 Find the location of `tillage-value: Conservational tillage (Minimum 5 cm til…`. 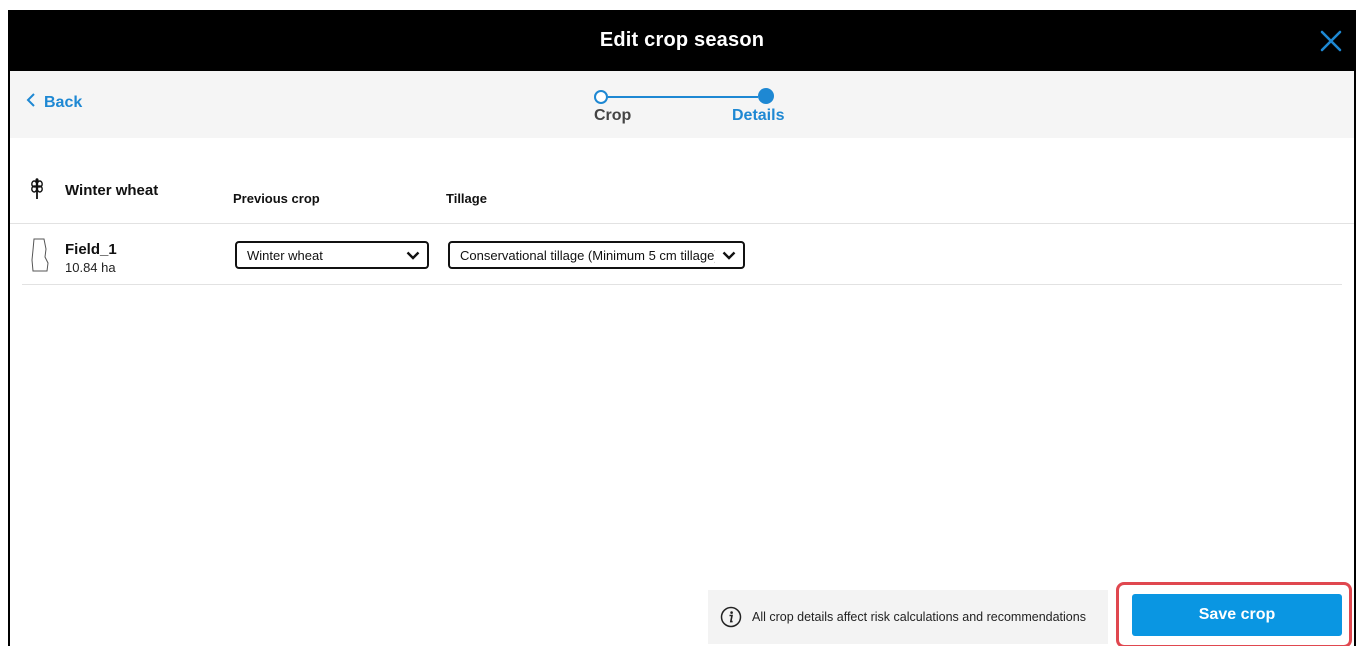

tillage-value: Conservational tillage (Minimum 5 cm til… is located at coordinates (587, 255).